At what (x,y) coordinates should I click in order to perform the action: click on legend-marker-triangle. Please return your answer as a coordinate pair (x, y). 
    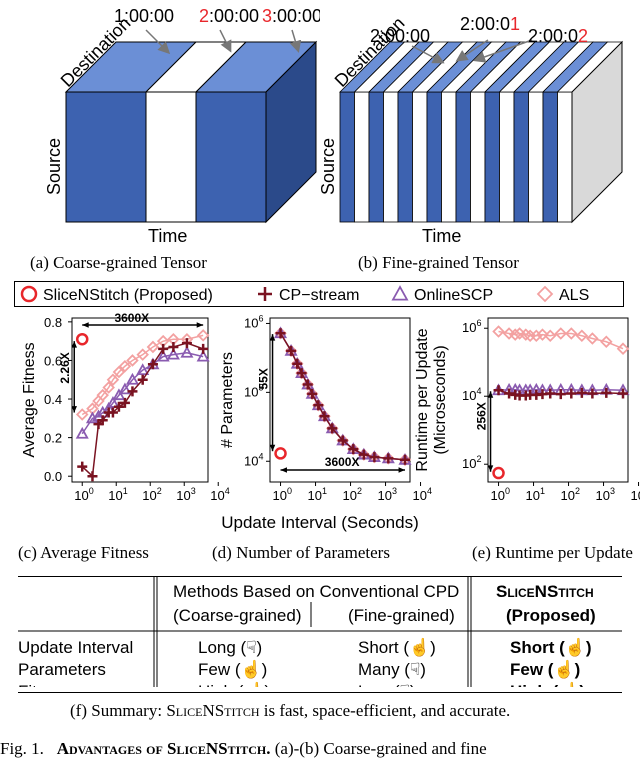
    Looking at the image, I should click on (400, 293).